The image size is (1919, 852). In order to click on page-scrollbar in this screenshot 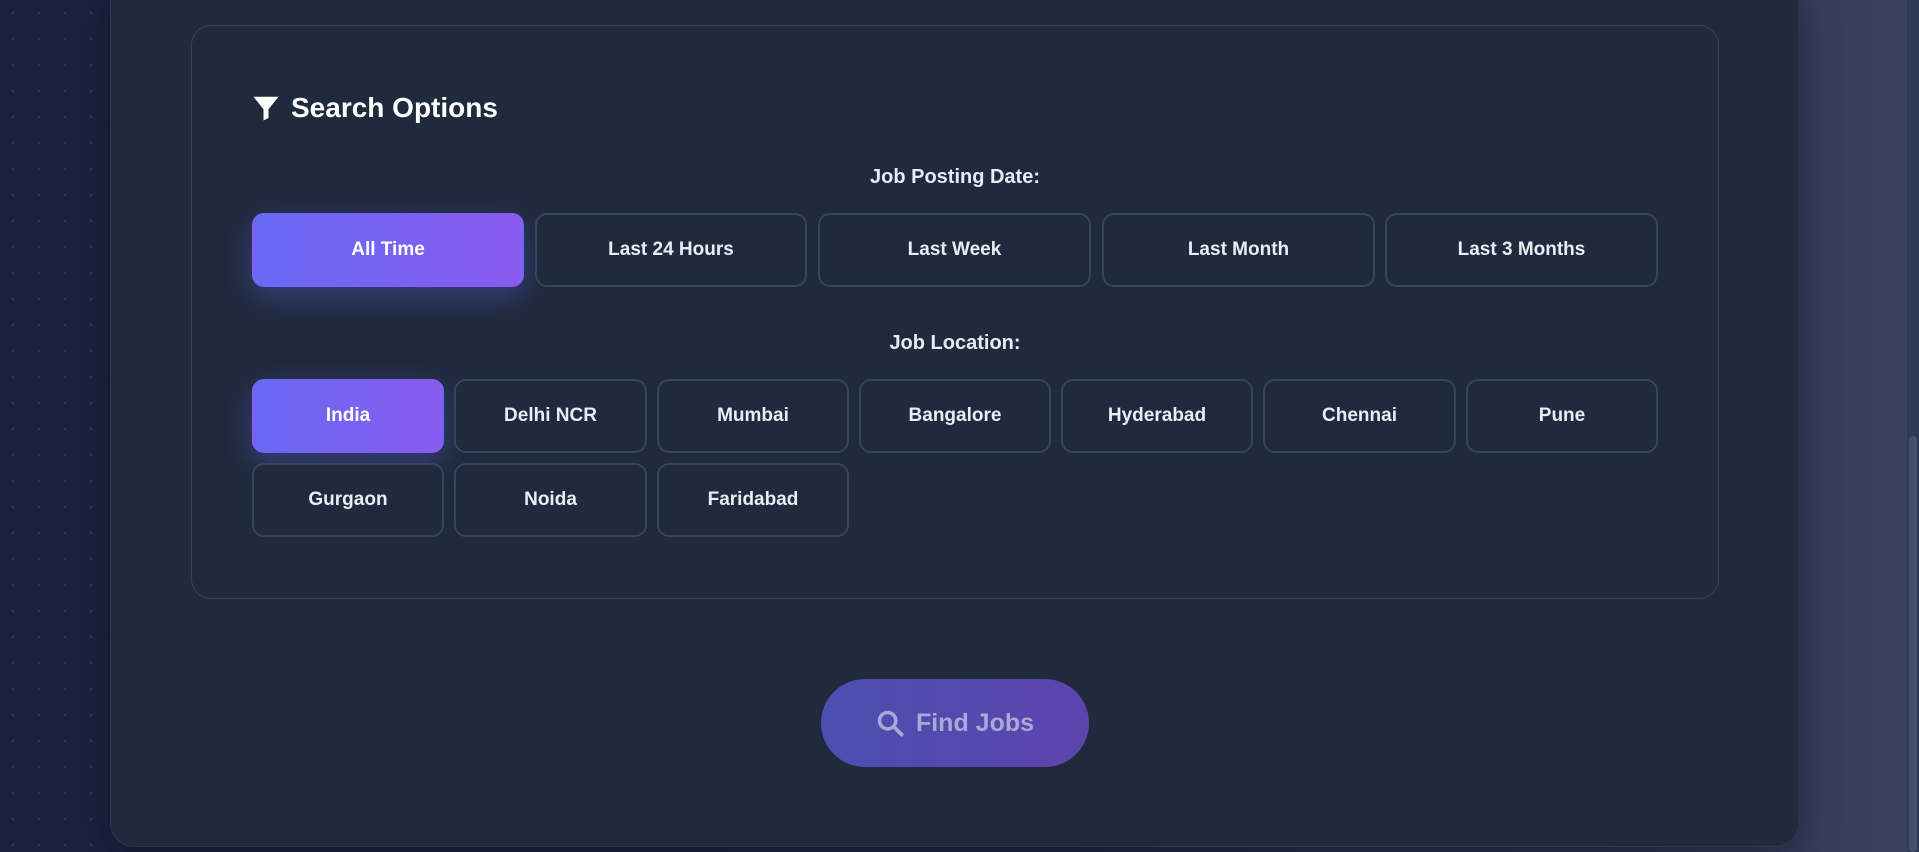, I will do `click(1913, 426)`.